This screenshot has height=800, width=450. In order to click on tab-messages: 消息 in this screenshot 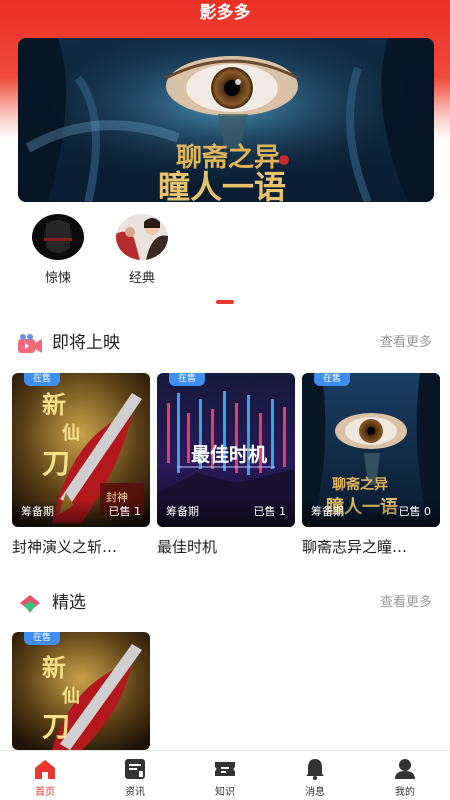, I will do `click(315, 775)`.